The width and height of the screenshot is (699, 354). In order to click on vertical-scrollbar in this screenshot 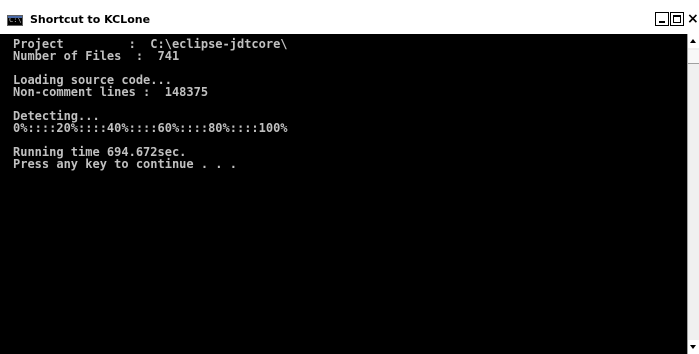, I will do `click(693, 194)`.